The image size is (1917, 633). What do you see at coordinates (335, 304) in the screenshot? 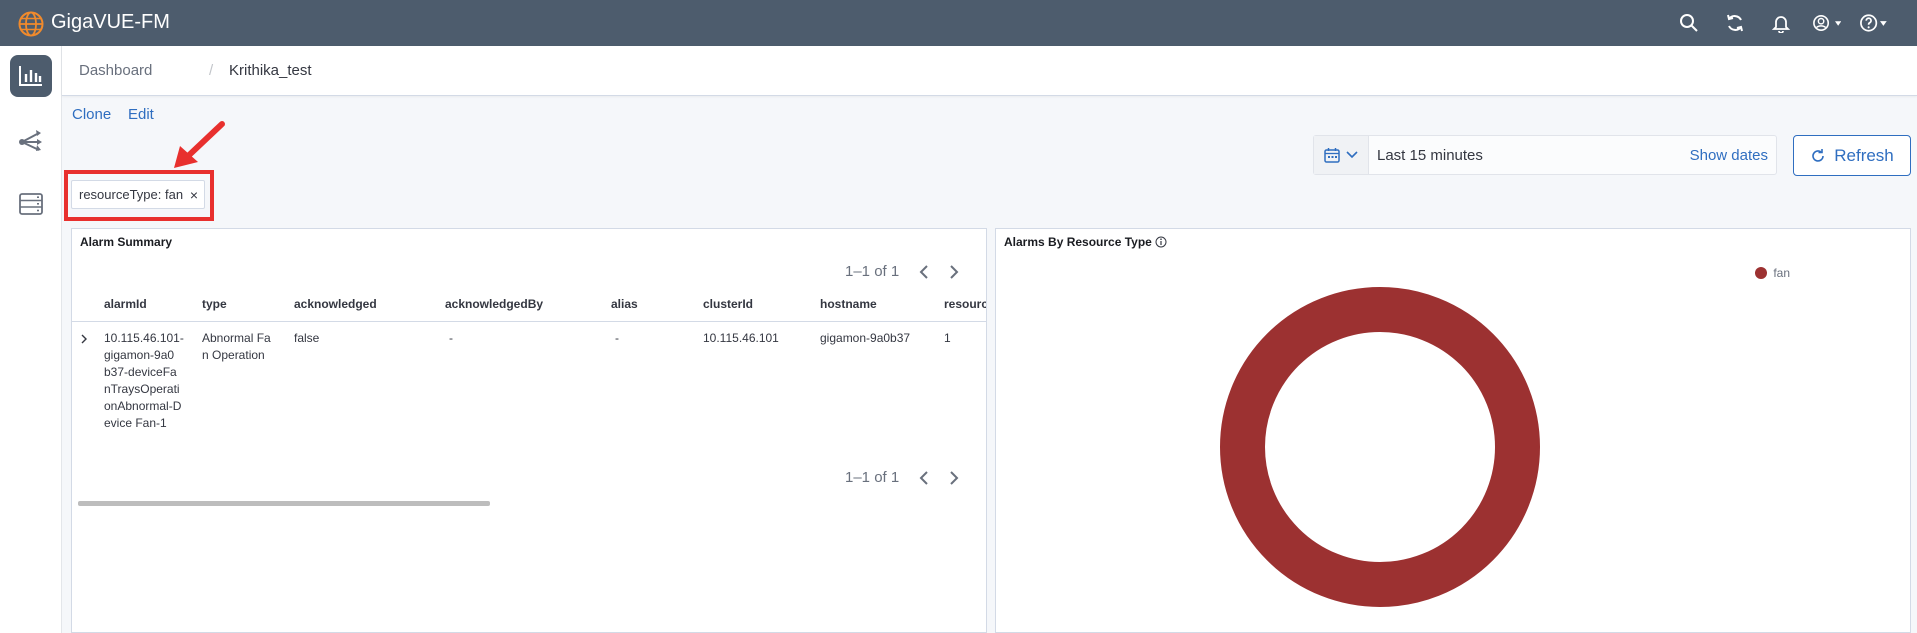
I see `column-header-acknowledged: acknowledged` at bounding box center [335, 304].